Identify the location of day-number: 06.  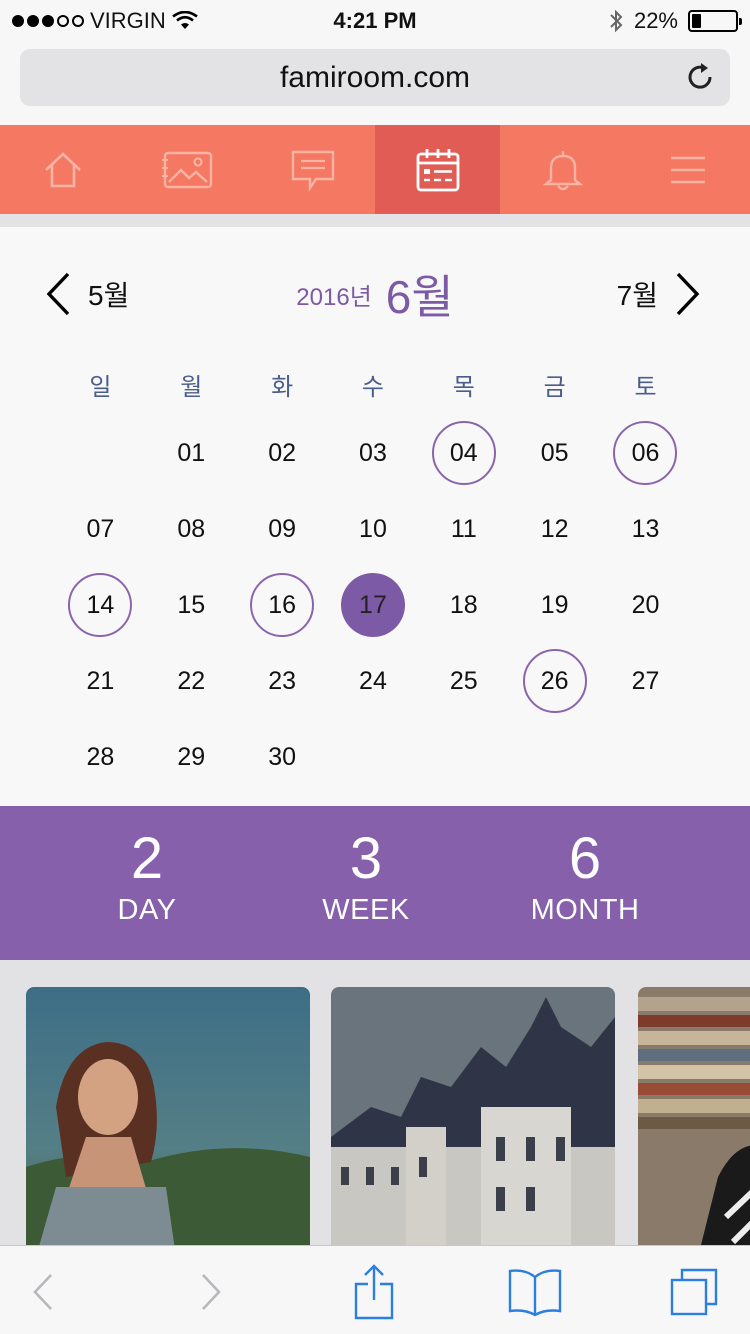
(645, 453).